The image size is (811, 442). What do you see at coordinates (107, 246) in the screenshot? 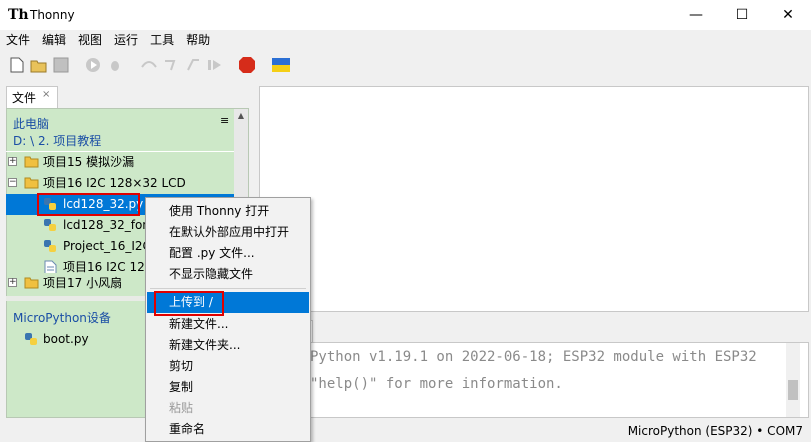
I see `tree-item-label: Project_16_I2C` at bounding box center [107, 246].